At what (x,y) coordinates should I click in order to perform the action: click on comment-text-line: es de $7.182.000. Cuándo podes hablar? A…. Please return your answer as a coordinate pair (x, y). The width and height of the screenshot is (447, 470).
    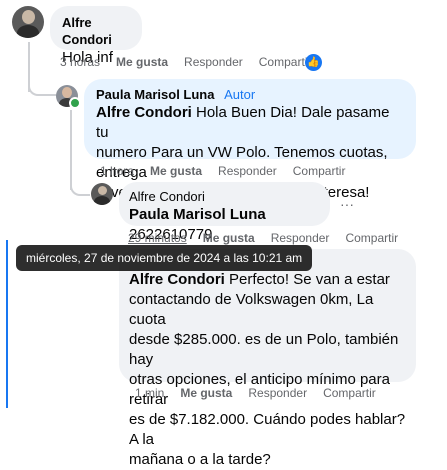
    Looking at the image, I should click on (267, 429).